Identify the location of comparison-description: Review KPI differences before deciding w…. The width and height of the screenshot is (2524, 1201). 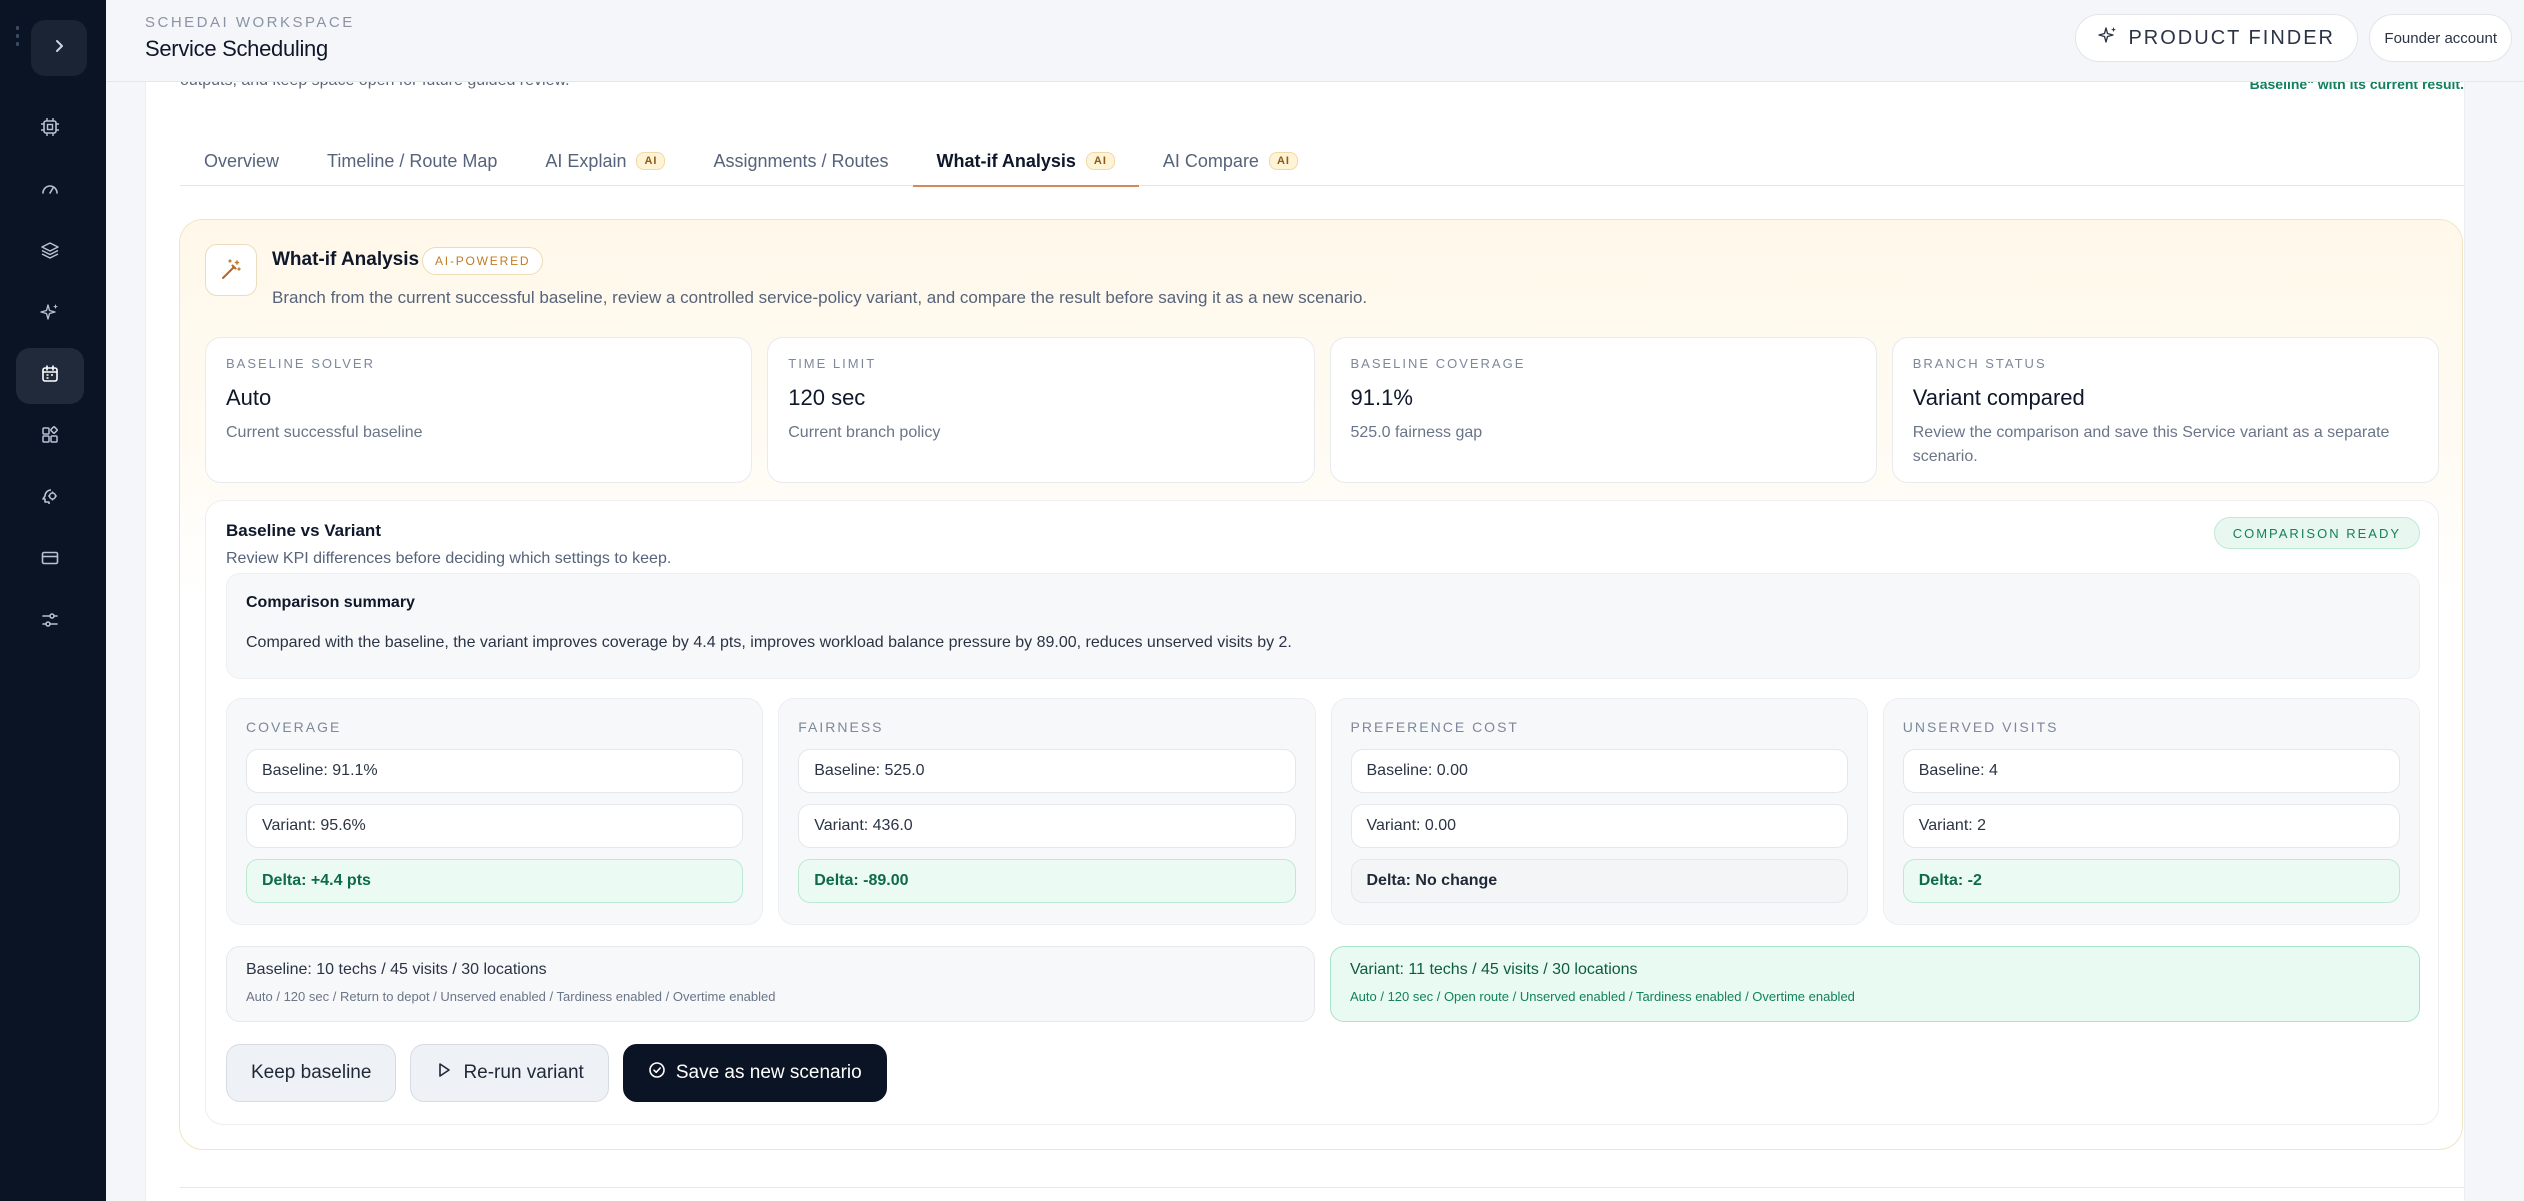
(449, 558).